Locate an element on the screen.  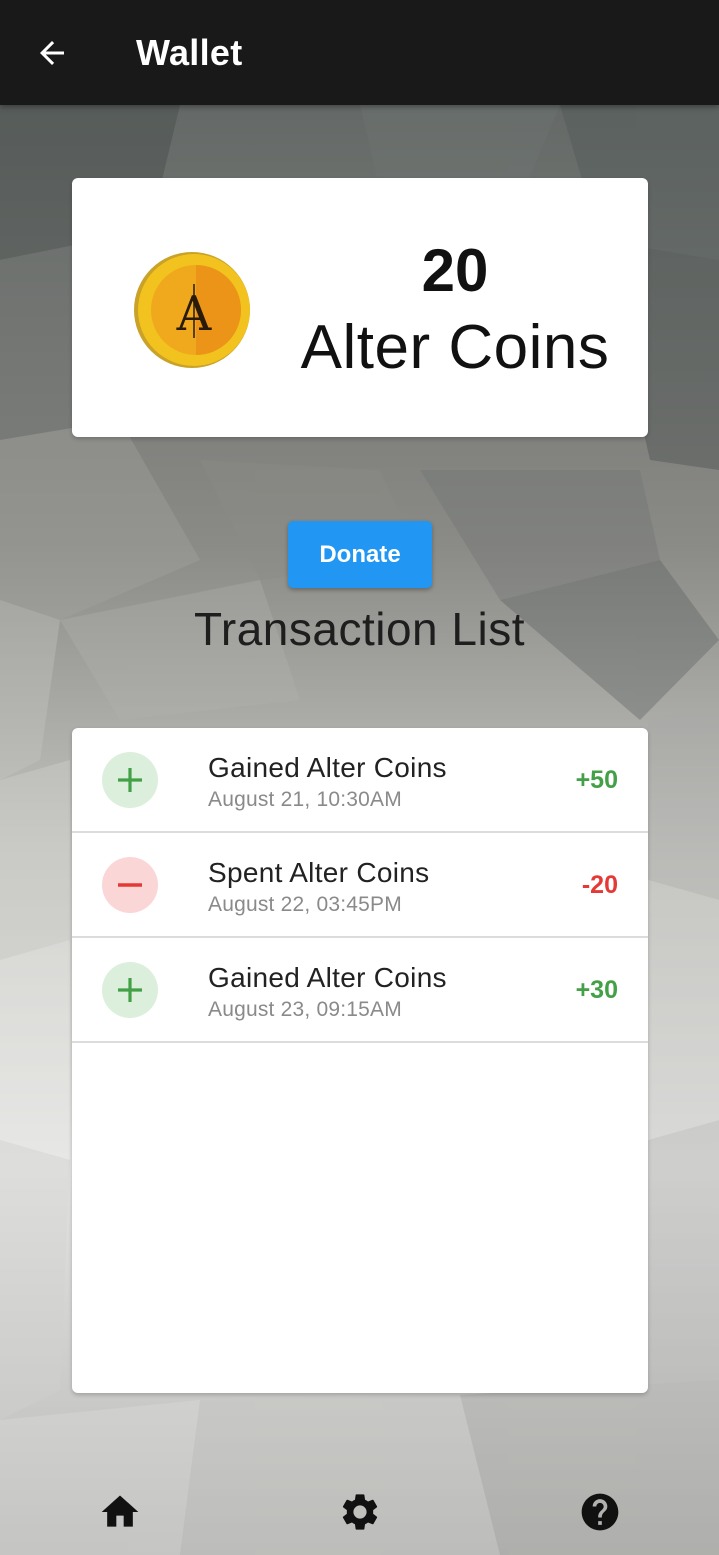
transaction-amount: +30 is located at coordinates (596, 990).